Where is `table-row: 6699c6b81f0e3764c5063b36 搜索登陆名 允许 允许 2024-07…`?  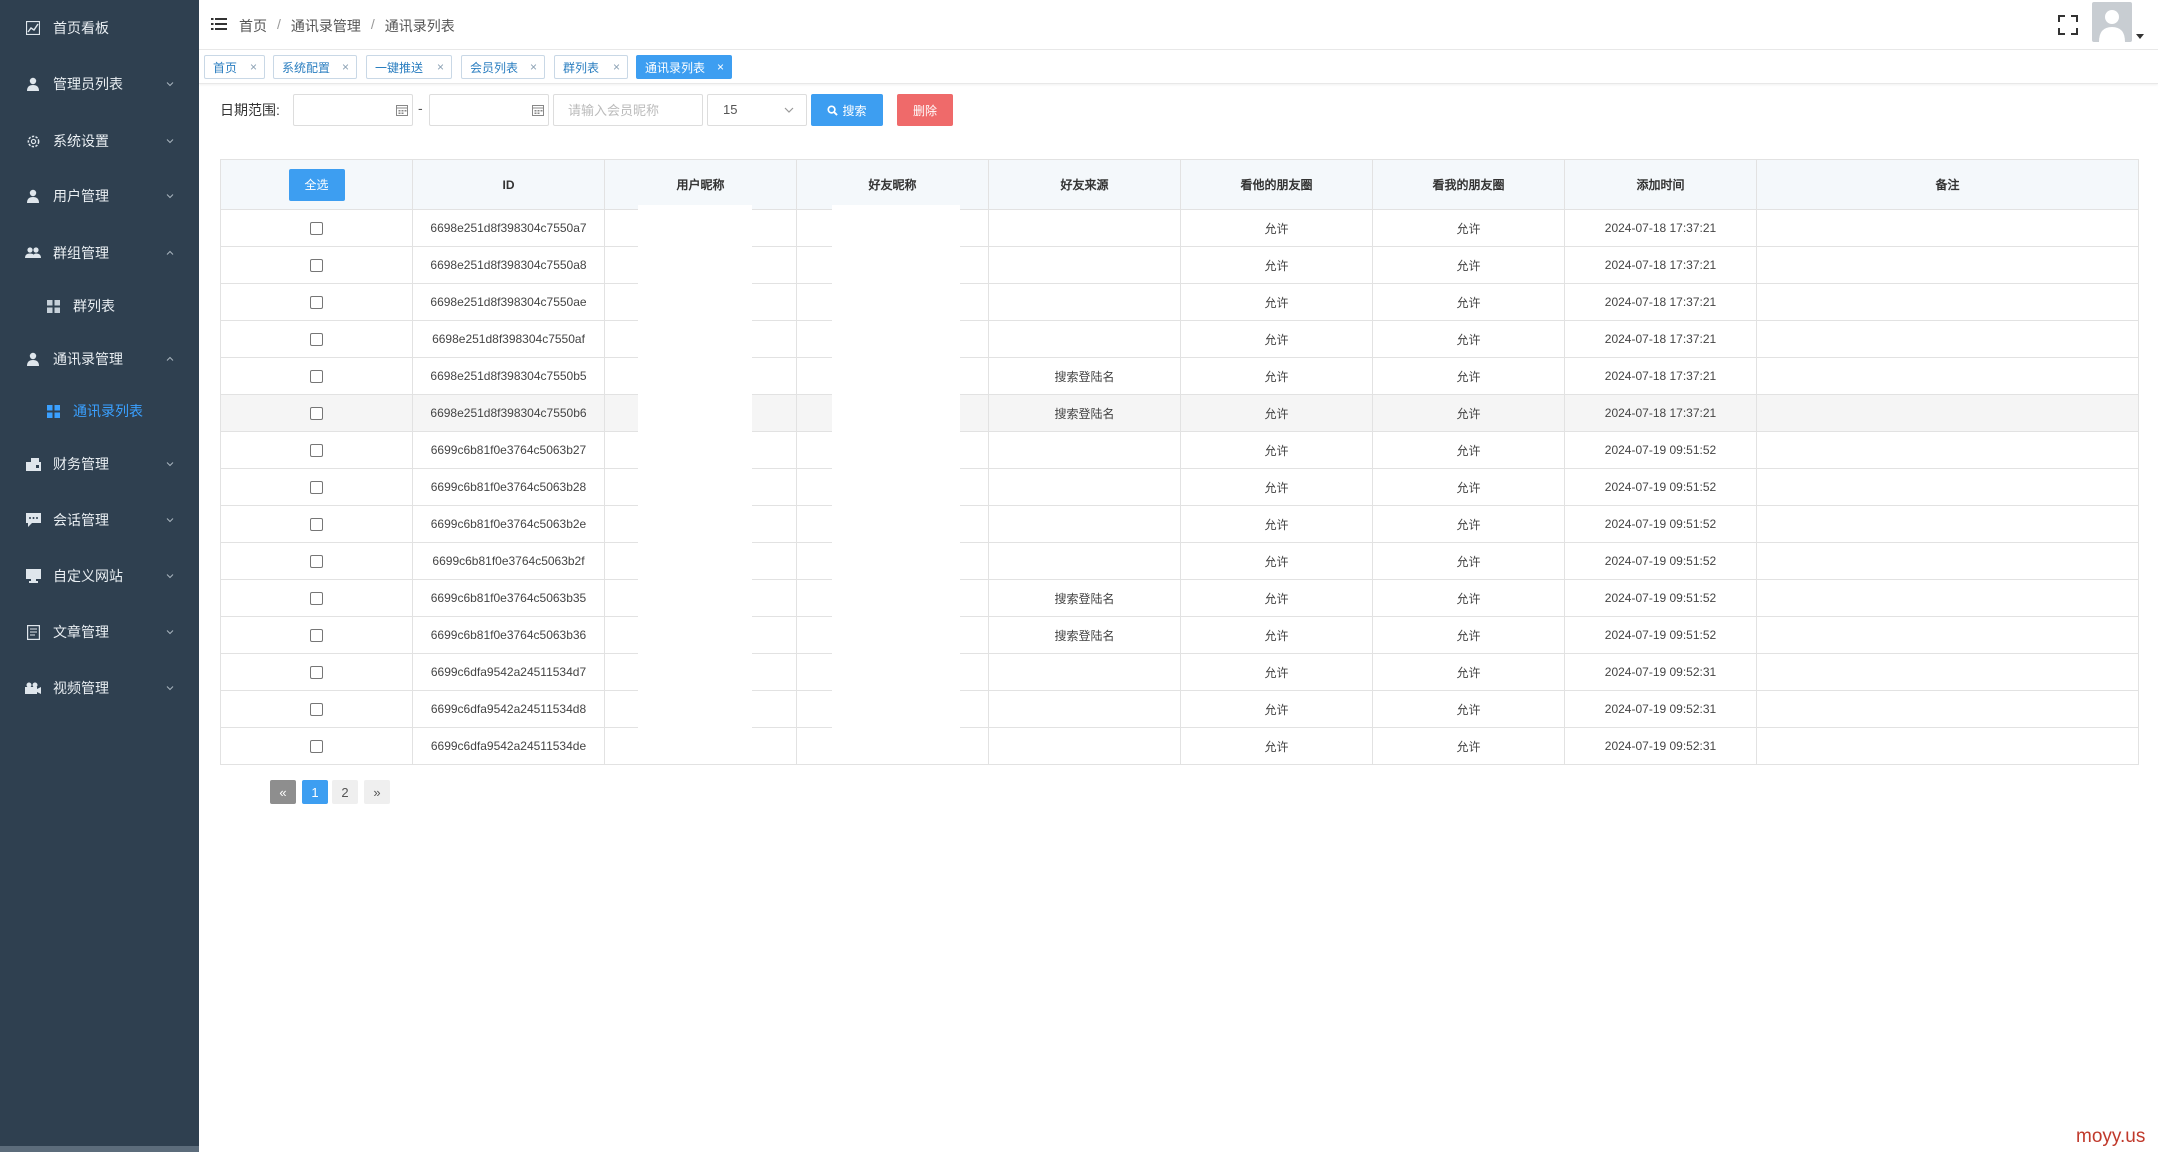
table-row: 6699c6b81f0e3764c5063b36 搜索登陆名 允许 允许 2024-07… is located at coordinates (1179, 635).